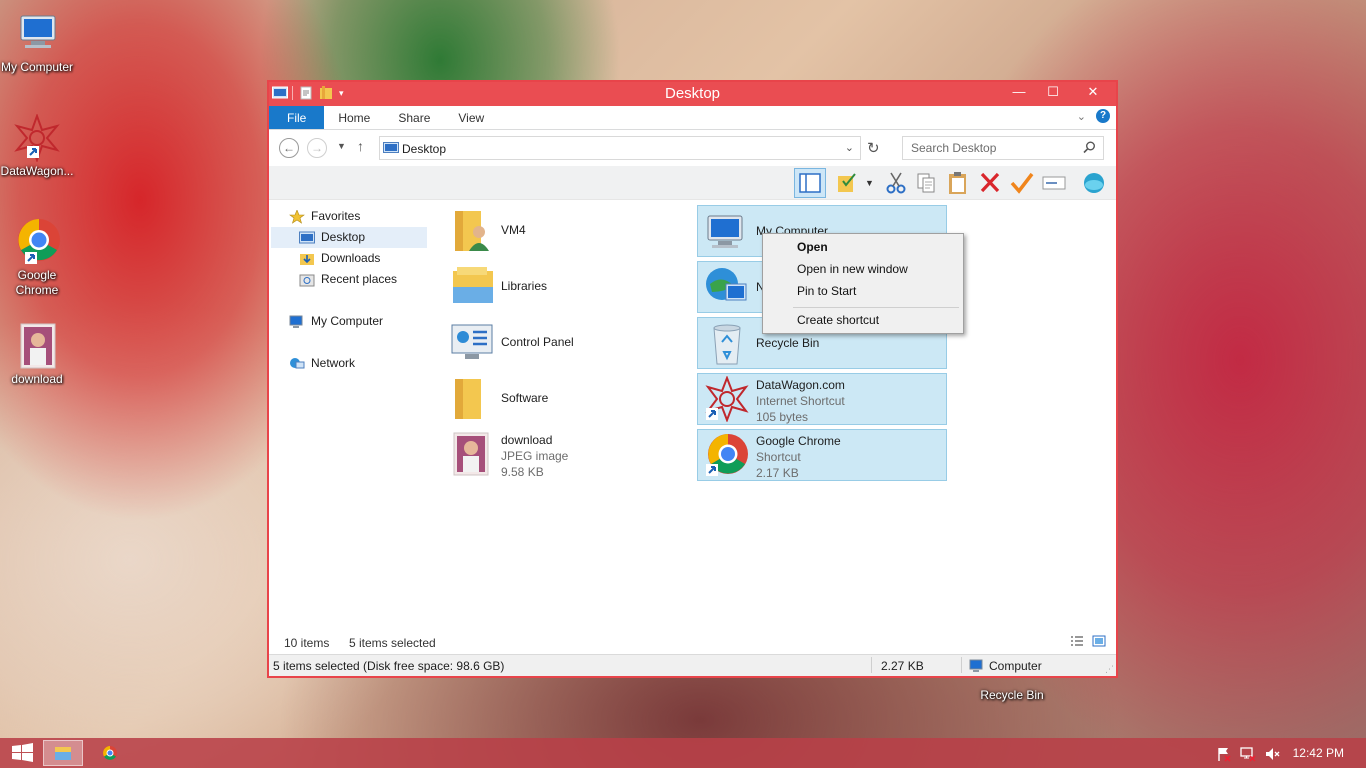 The width and height of the screenshot is (1366, 768). Describe the element at coordinates (336, 216) in the screenshot. I see `nav-favorites-label: Favorites` at that location.